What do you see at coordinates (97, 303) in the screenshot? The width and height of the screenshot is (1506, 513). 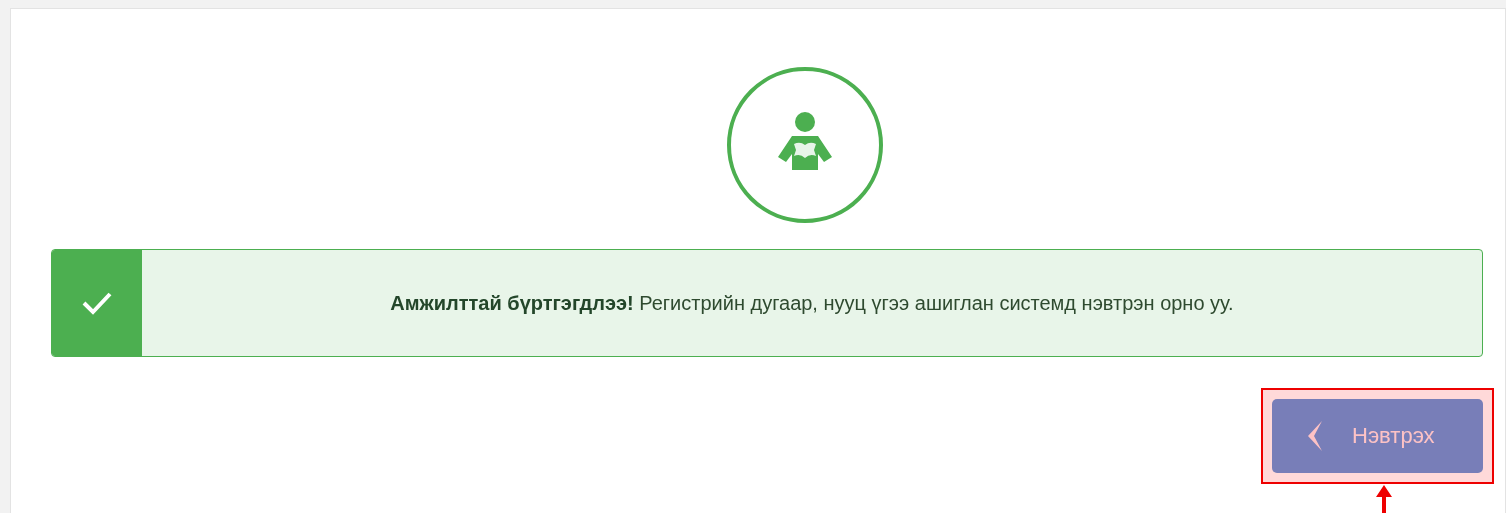 I see `check-icon` at bounding box center [97, 303].